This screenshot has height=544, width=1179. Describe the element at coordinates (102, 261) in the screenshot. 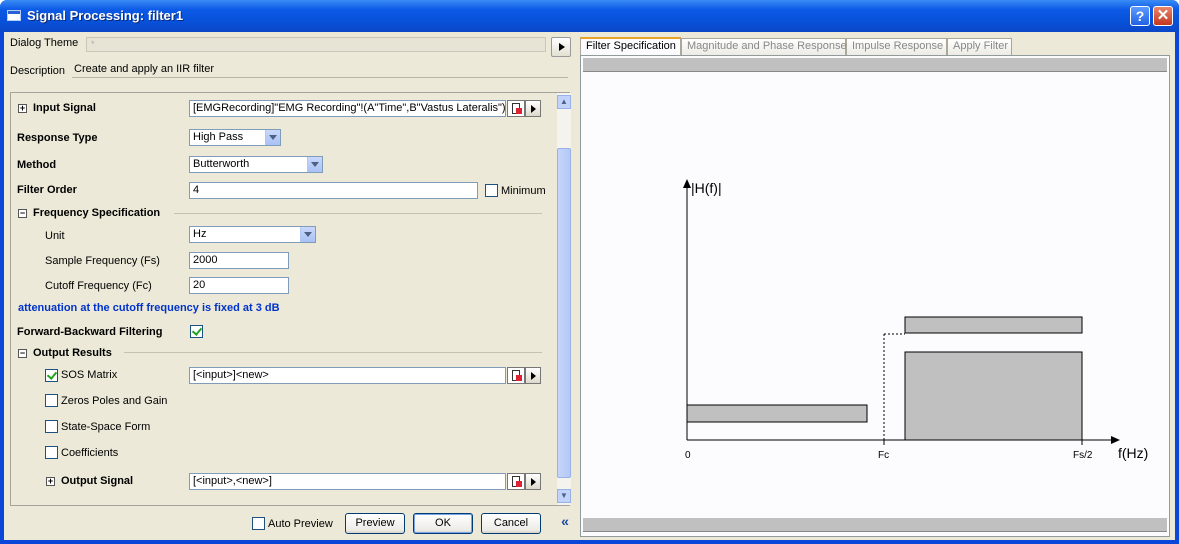

I see `sample-frequency-label: Sample Frequency (Fs)` at that location.